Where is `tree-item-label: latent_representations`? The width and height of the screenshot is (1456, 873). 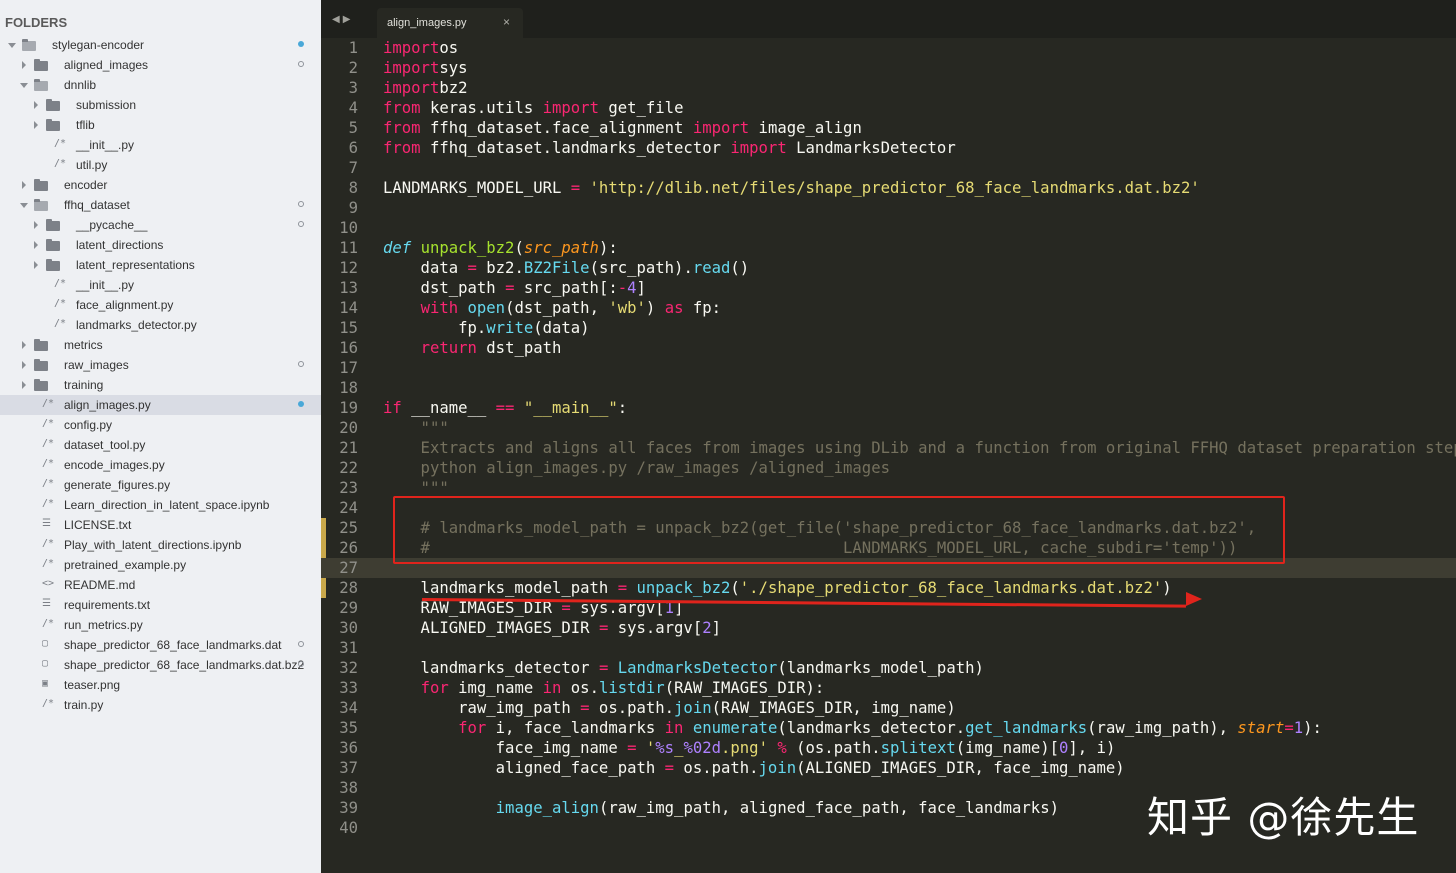
tree-item-label: latent_representations is located at coordinates (135, 265).